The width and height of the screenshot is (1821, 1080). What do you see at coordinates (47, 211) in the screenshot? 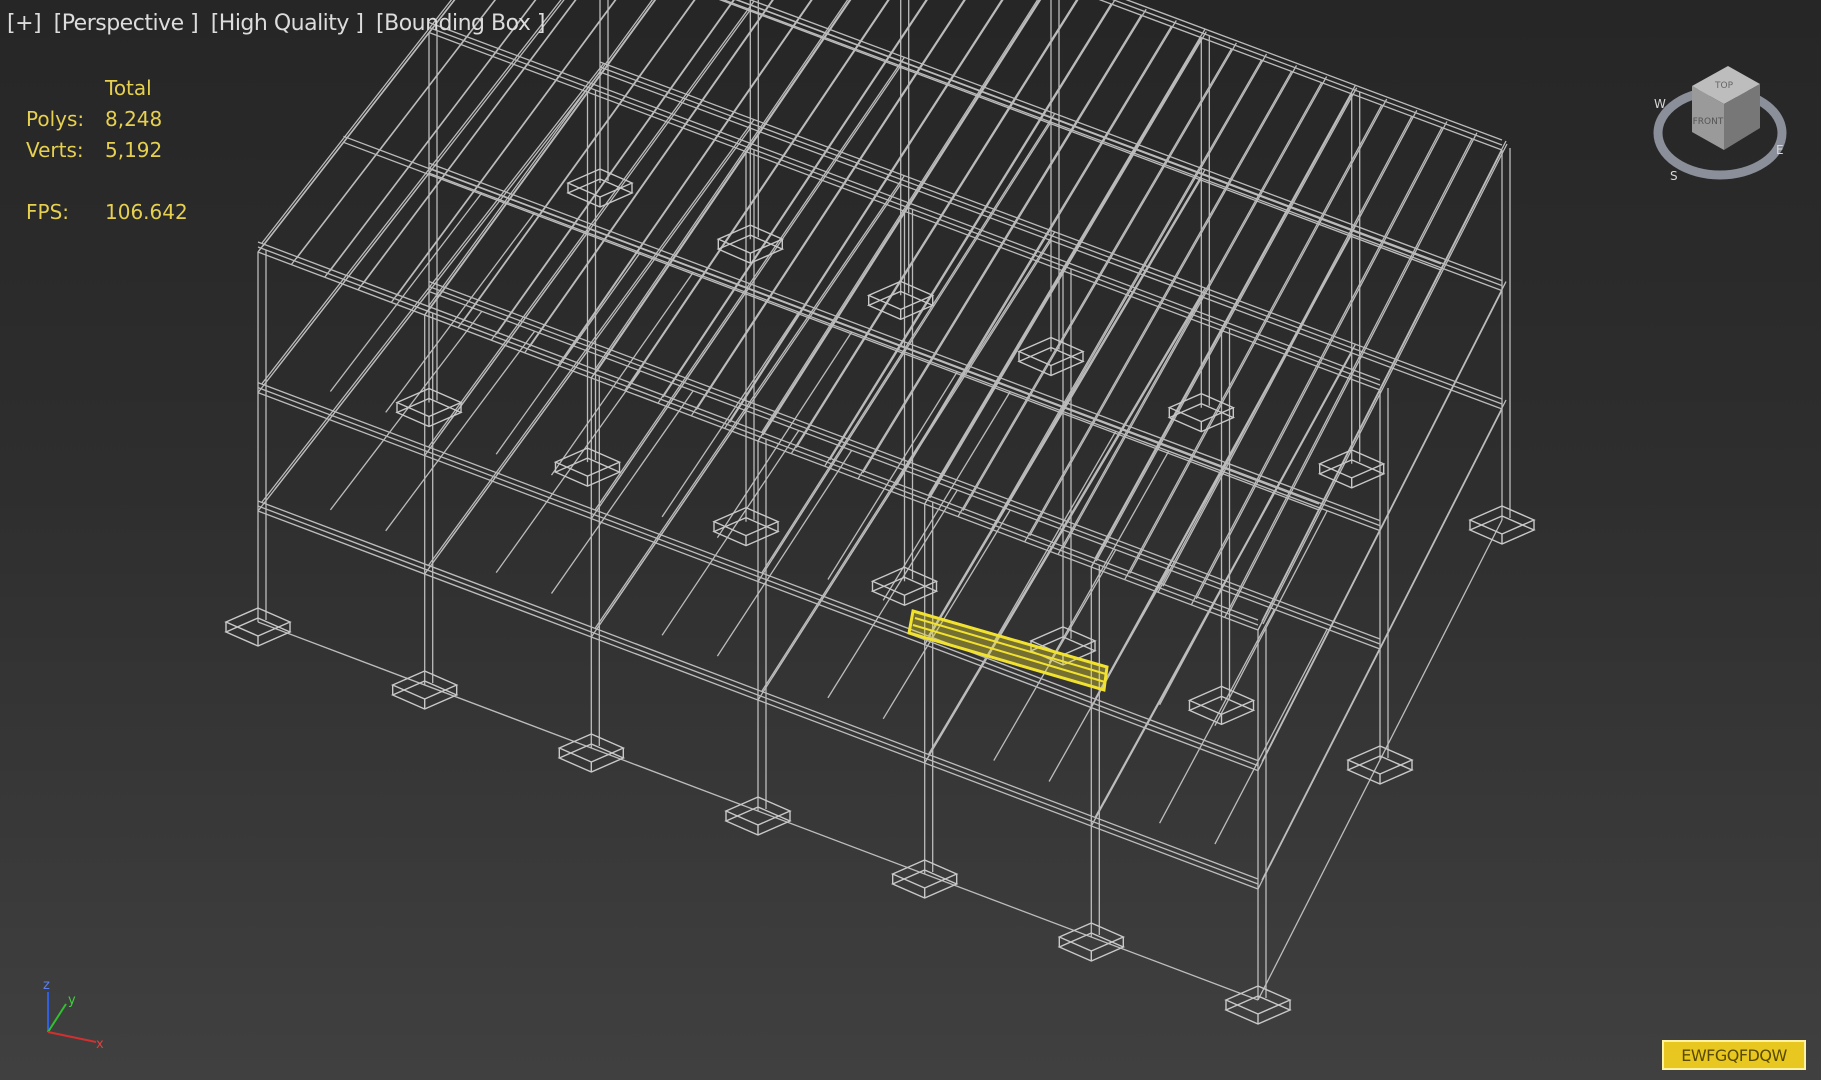
I see `fps-label: FPS:` at bounding box center [47, 211].